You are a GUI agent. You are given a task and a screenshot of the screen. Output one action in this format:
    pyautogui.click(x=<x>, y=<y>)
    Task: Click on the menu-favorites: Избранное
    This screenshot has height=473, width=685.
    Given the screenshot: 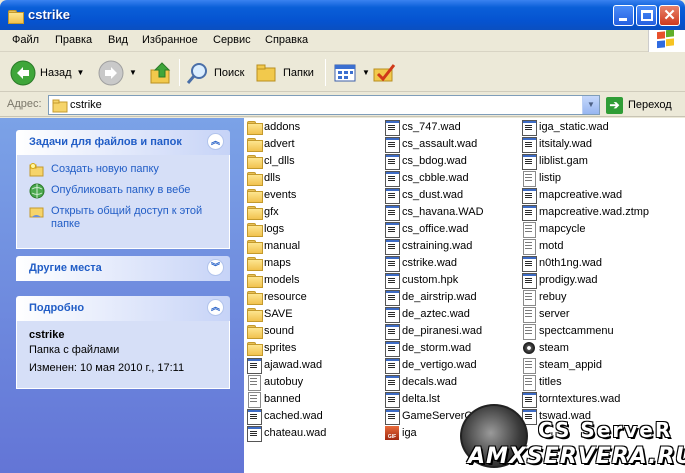 What is the action you would take?
    pyautogui.click(x=170, y=40)
    